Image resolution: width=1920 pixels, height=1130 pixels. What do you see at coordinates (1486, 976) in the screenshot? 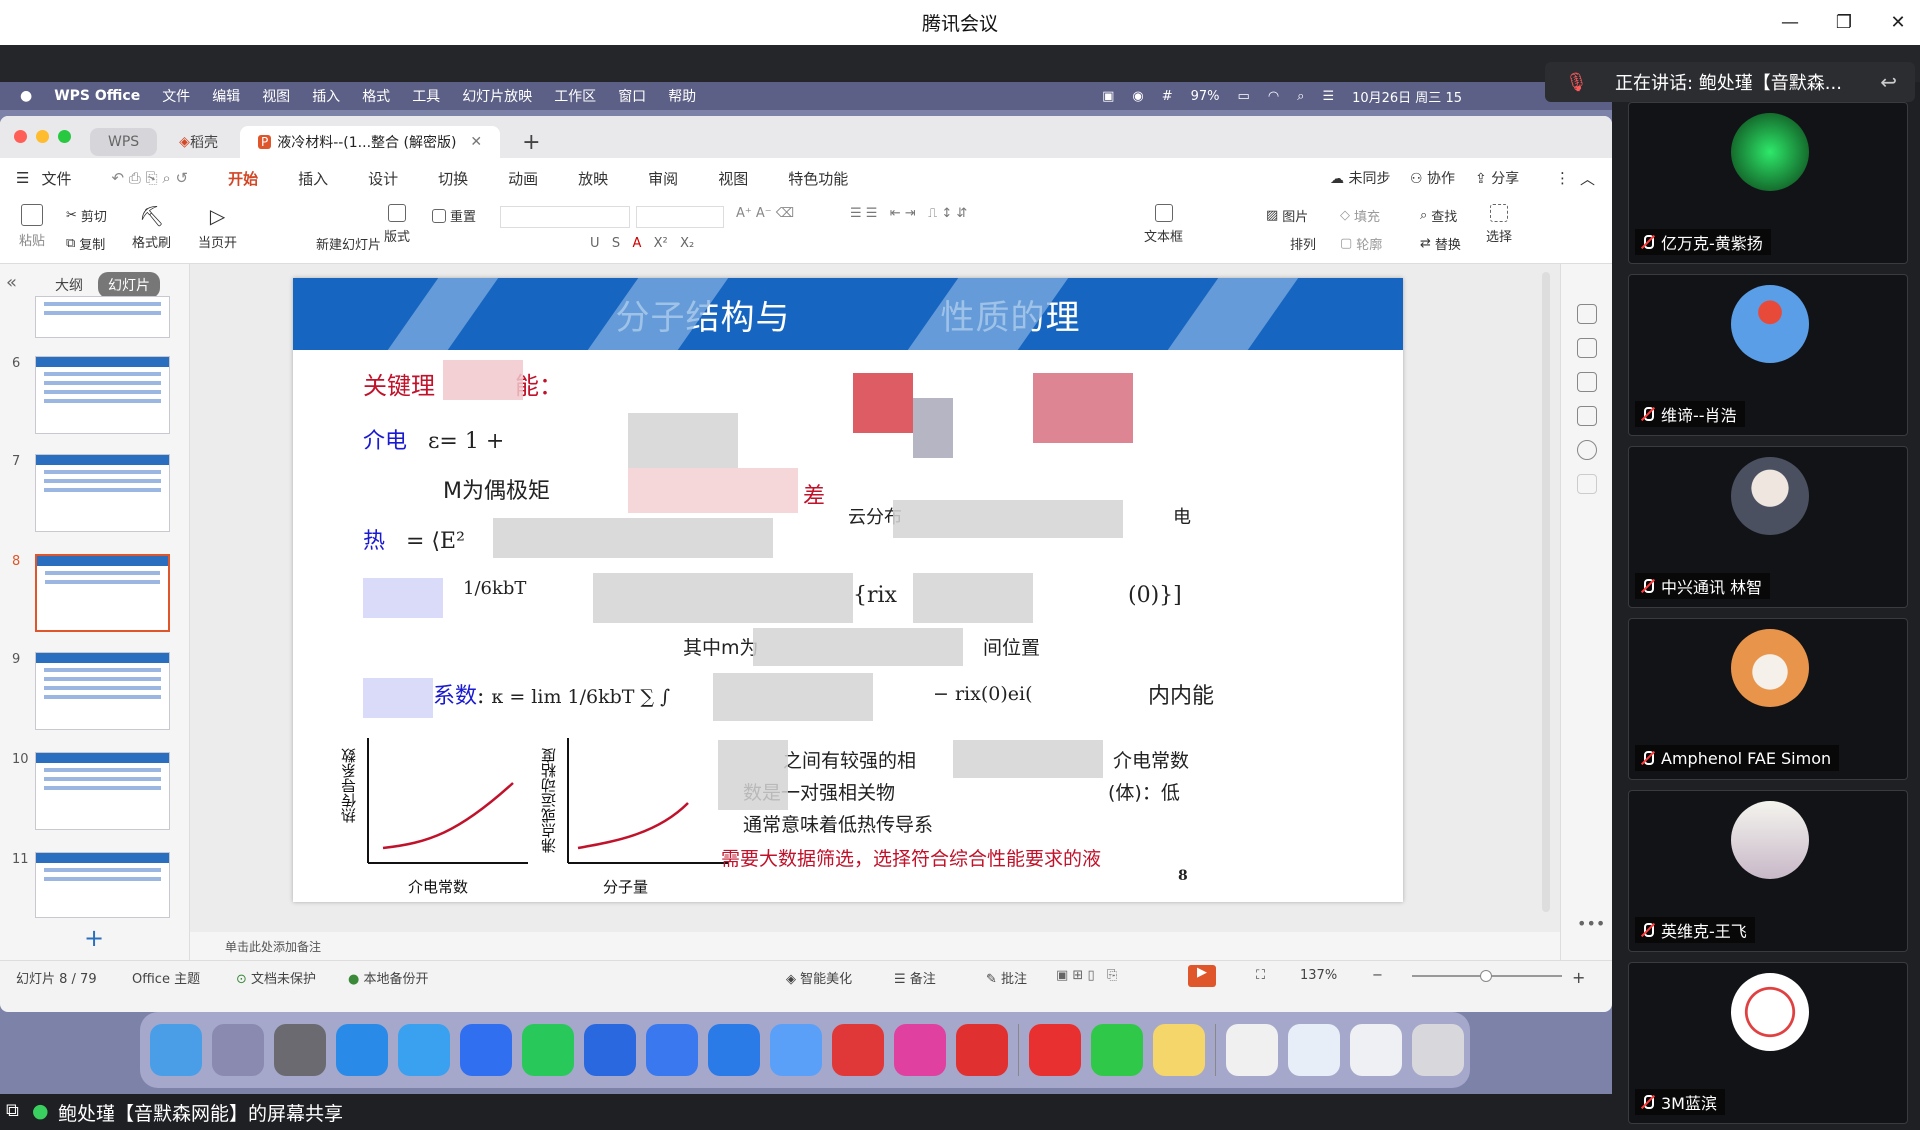
I see `zoom-slider-handle` at bounding box center [1486, 976].